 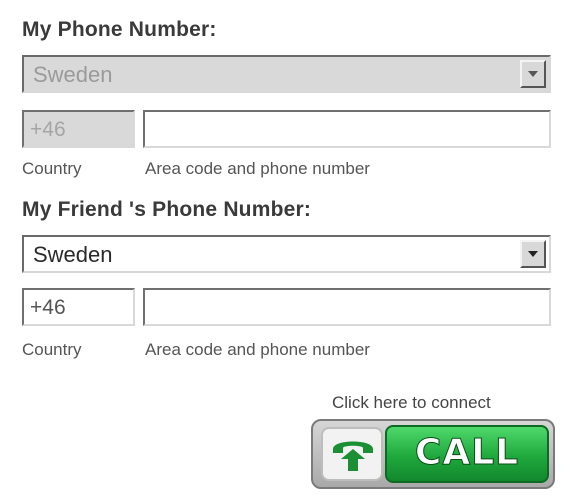 What do you see at coordinates (286, 254) in the screenshot?
I see `friend-country-select: Sweden` at bounding box center [286, 254].